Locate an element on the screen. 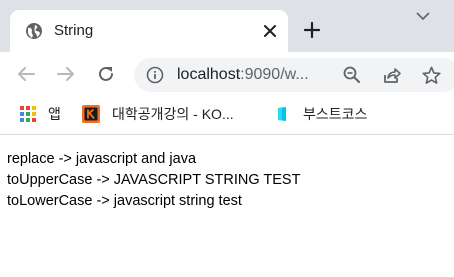 The height and width of the screenshot is (277, 454). tab-search-chevron-down-icon is located at coordinates (423, 16).